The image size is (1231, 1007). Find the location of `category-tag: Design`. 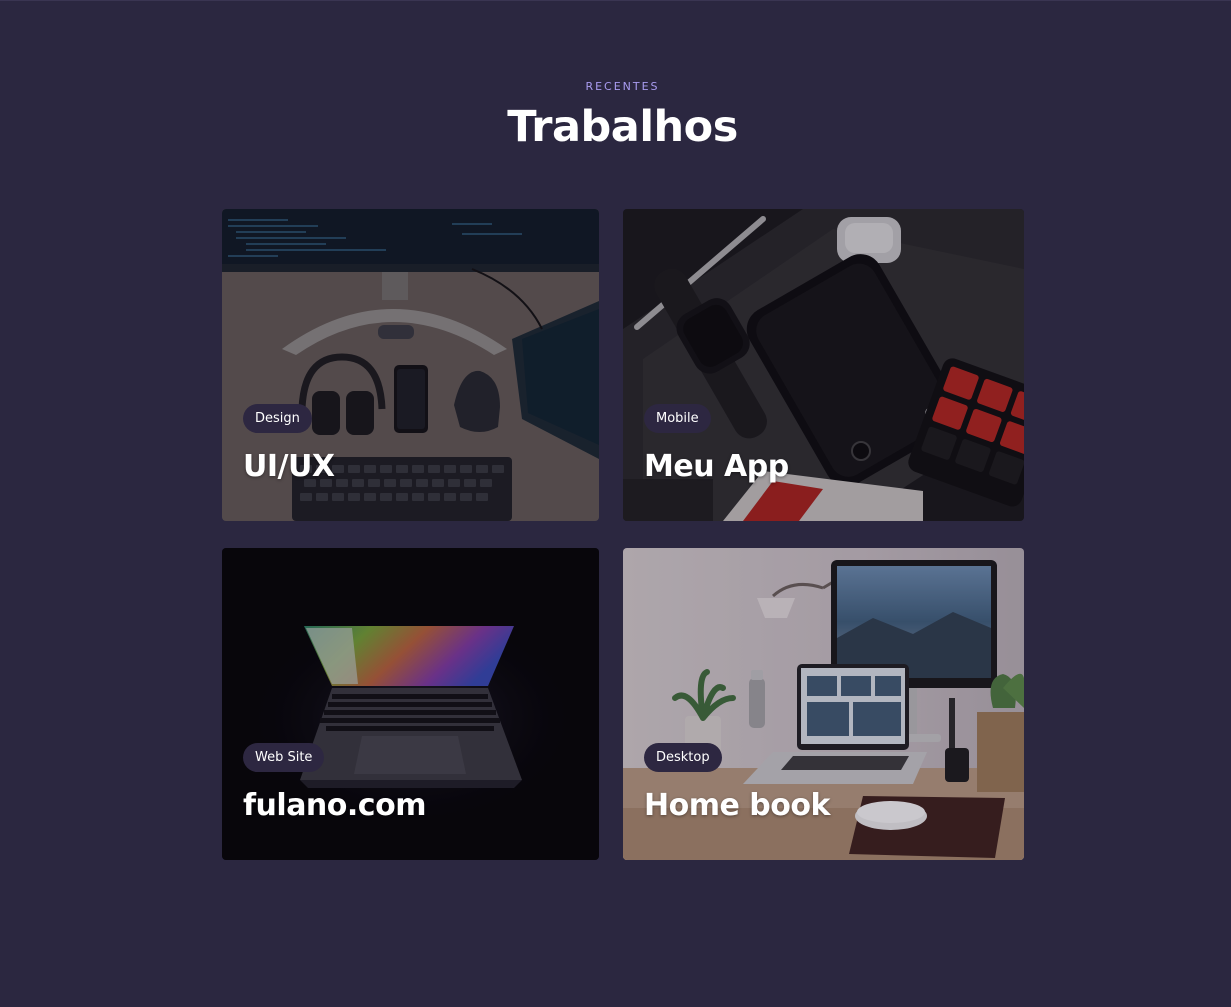

category-tag: Design is located at coordinates (277, 418).